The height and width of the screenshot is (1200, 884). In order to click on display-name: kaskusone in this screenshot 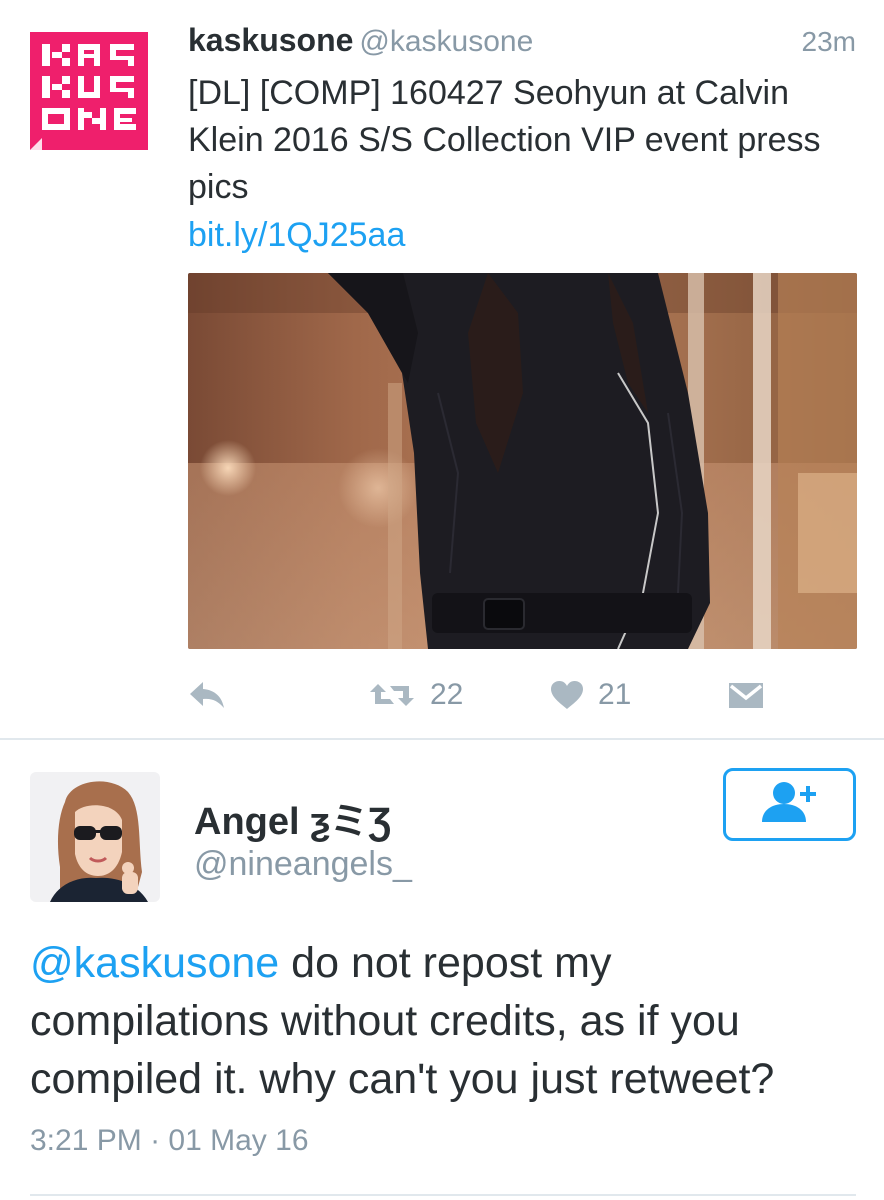, I will do `click(270, 40)`.